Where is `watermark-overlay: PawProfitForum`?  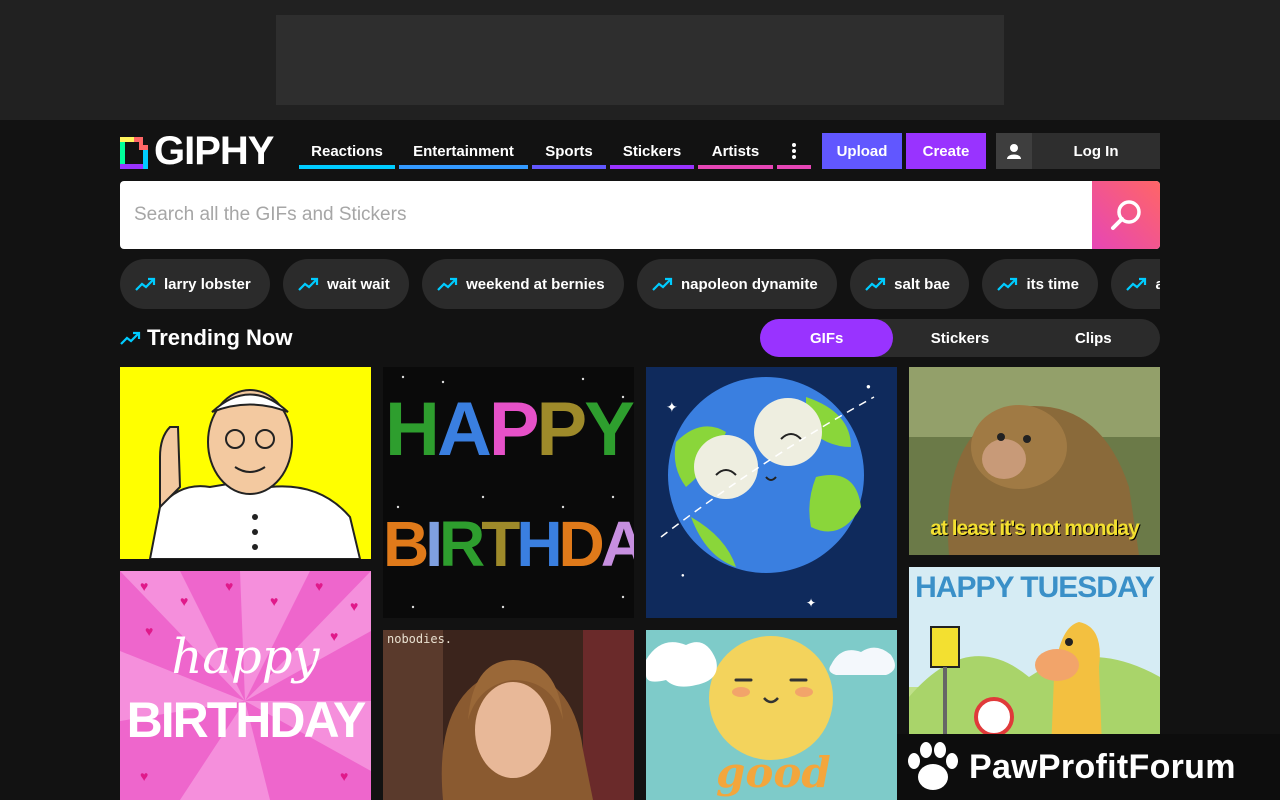
watermark-overlay: PawProfitForum is located at coordinates (1088, 767).